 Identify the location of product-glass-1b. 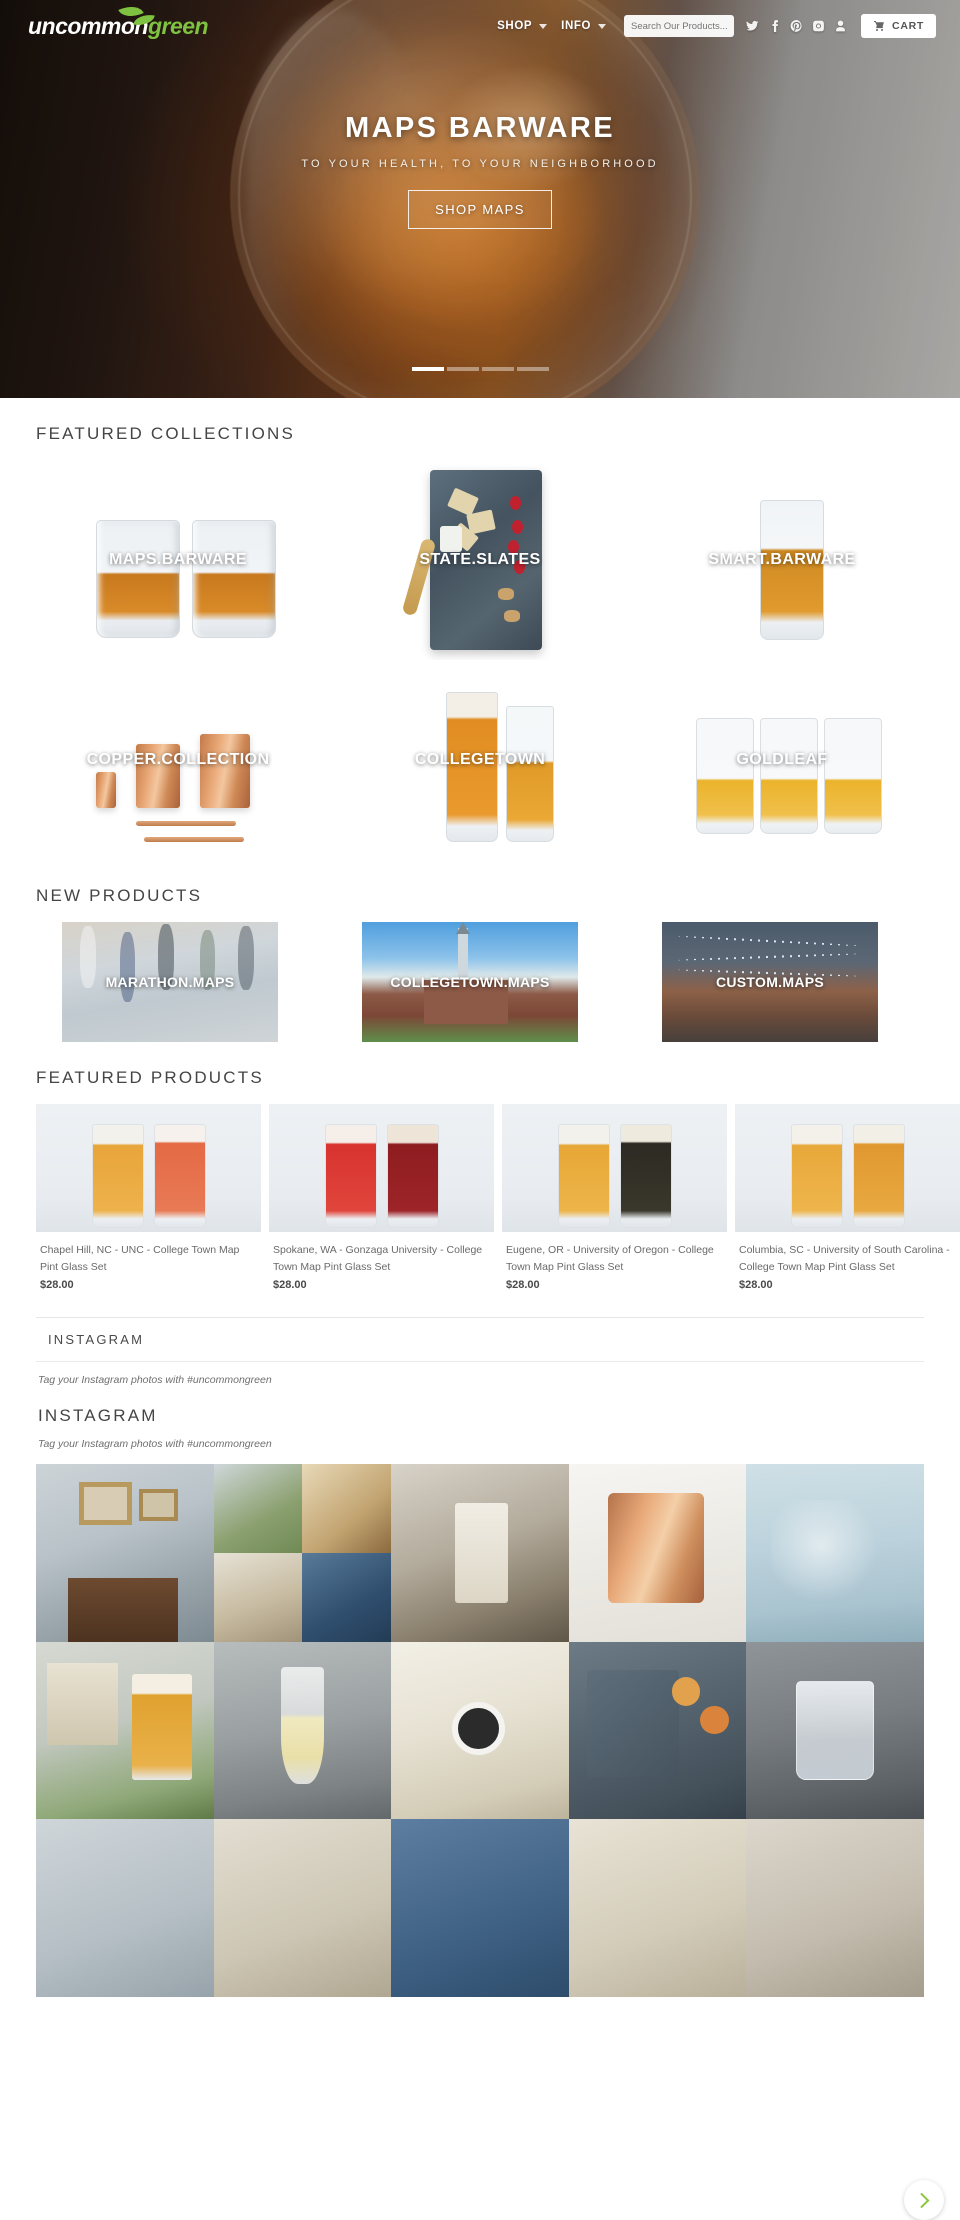
(180, 1176).